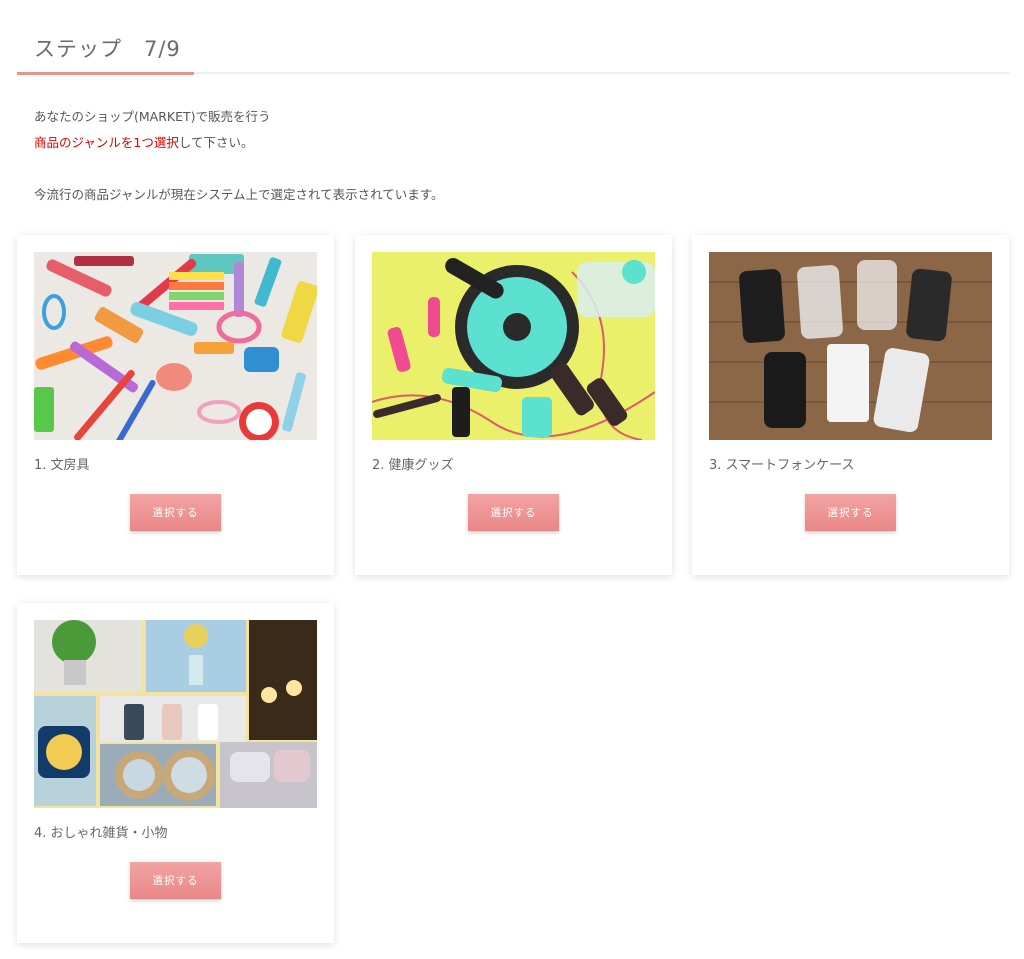 Image resolution: width=1024 pixels, height=959 pixels. Describe the element at coordinates (782, 465) in the screenshot. I see `card-label: 3. スマートフォンケース` at that location.